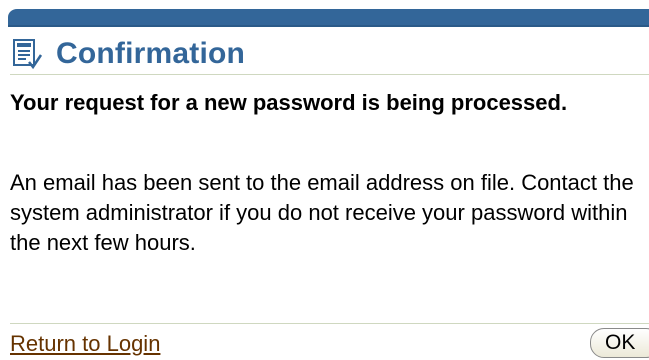  I want to click on brand-bar, so click(328, 18).